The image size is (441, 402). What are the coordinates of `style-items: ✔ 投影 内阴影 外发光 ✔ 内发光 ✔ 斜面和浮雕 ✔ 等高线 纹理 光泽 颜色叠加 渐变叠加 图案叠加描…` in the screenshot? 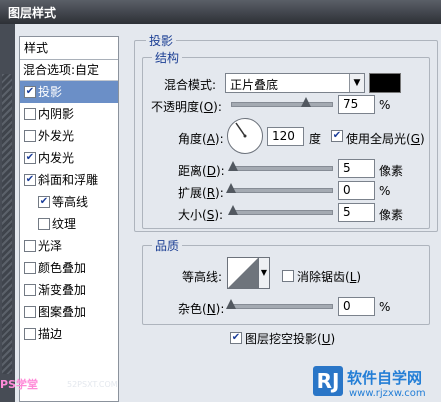 It's located at (69, 213).